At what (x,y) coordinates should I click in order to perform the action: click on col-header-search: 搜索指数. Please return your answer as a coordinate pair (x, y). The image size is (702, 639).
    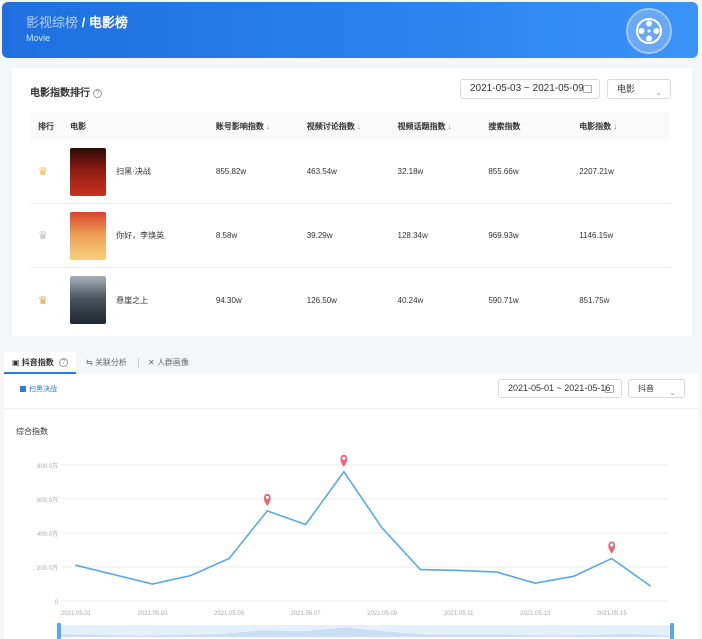
    Looking at the image, I should click on (504, 126).